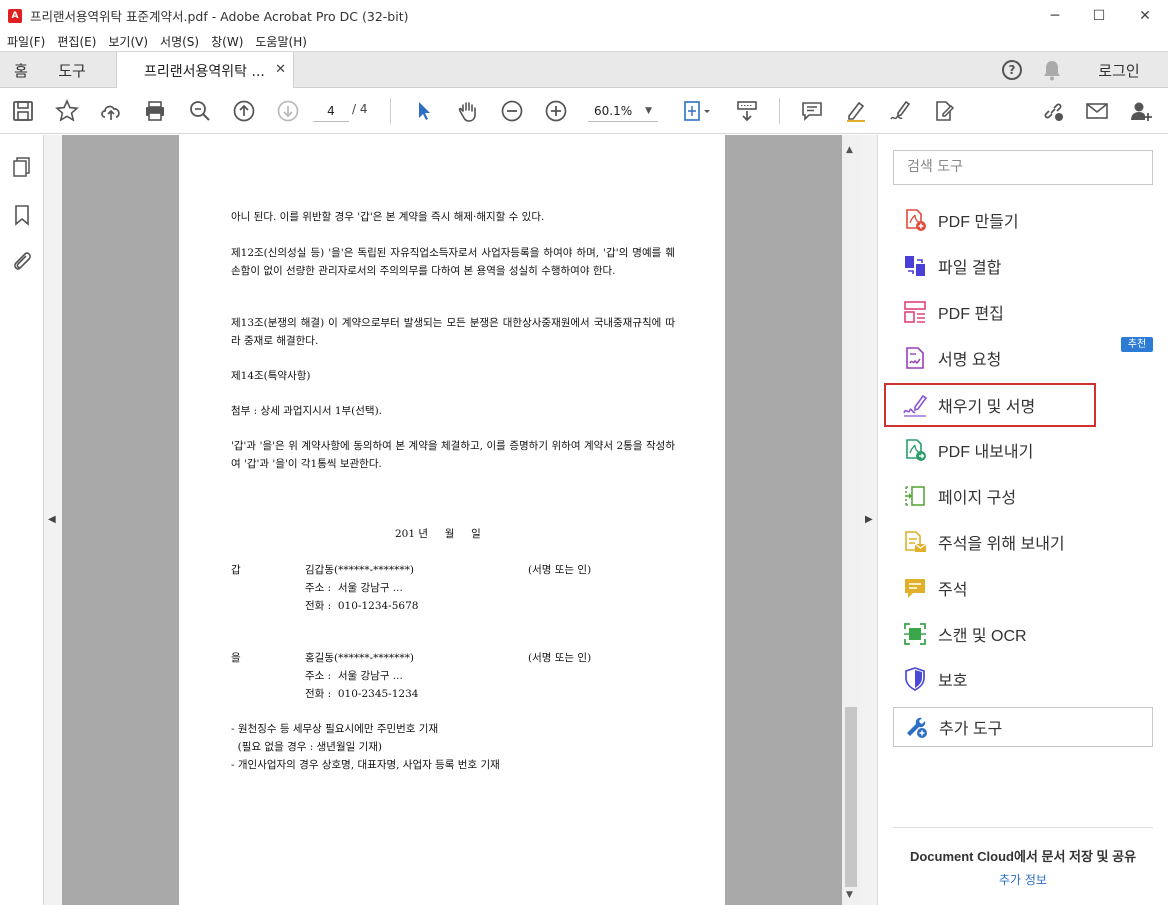  I want to click on contract-date: 201 년 월 일, so click(438, 534).